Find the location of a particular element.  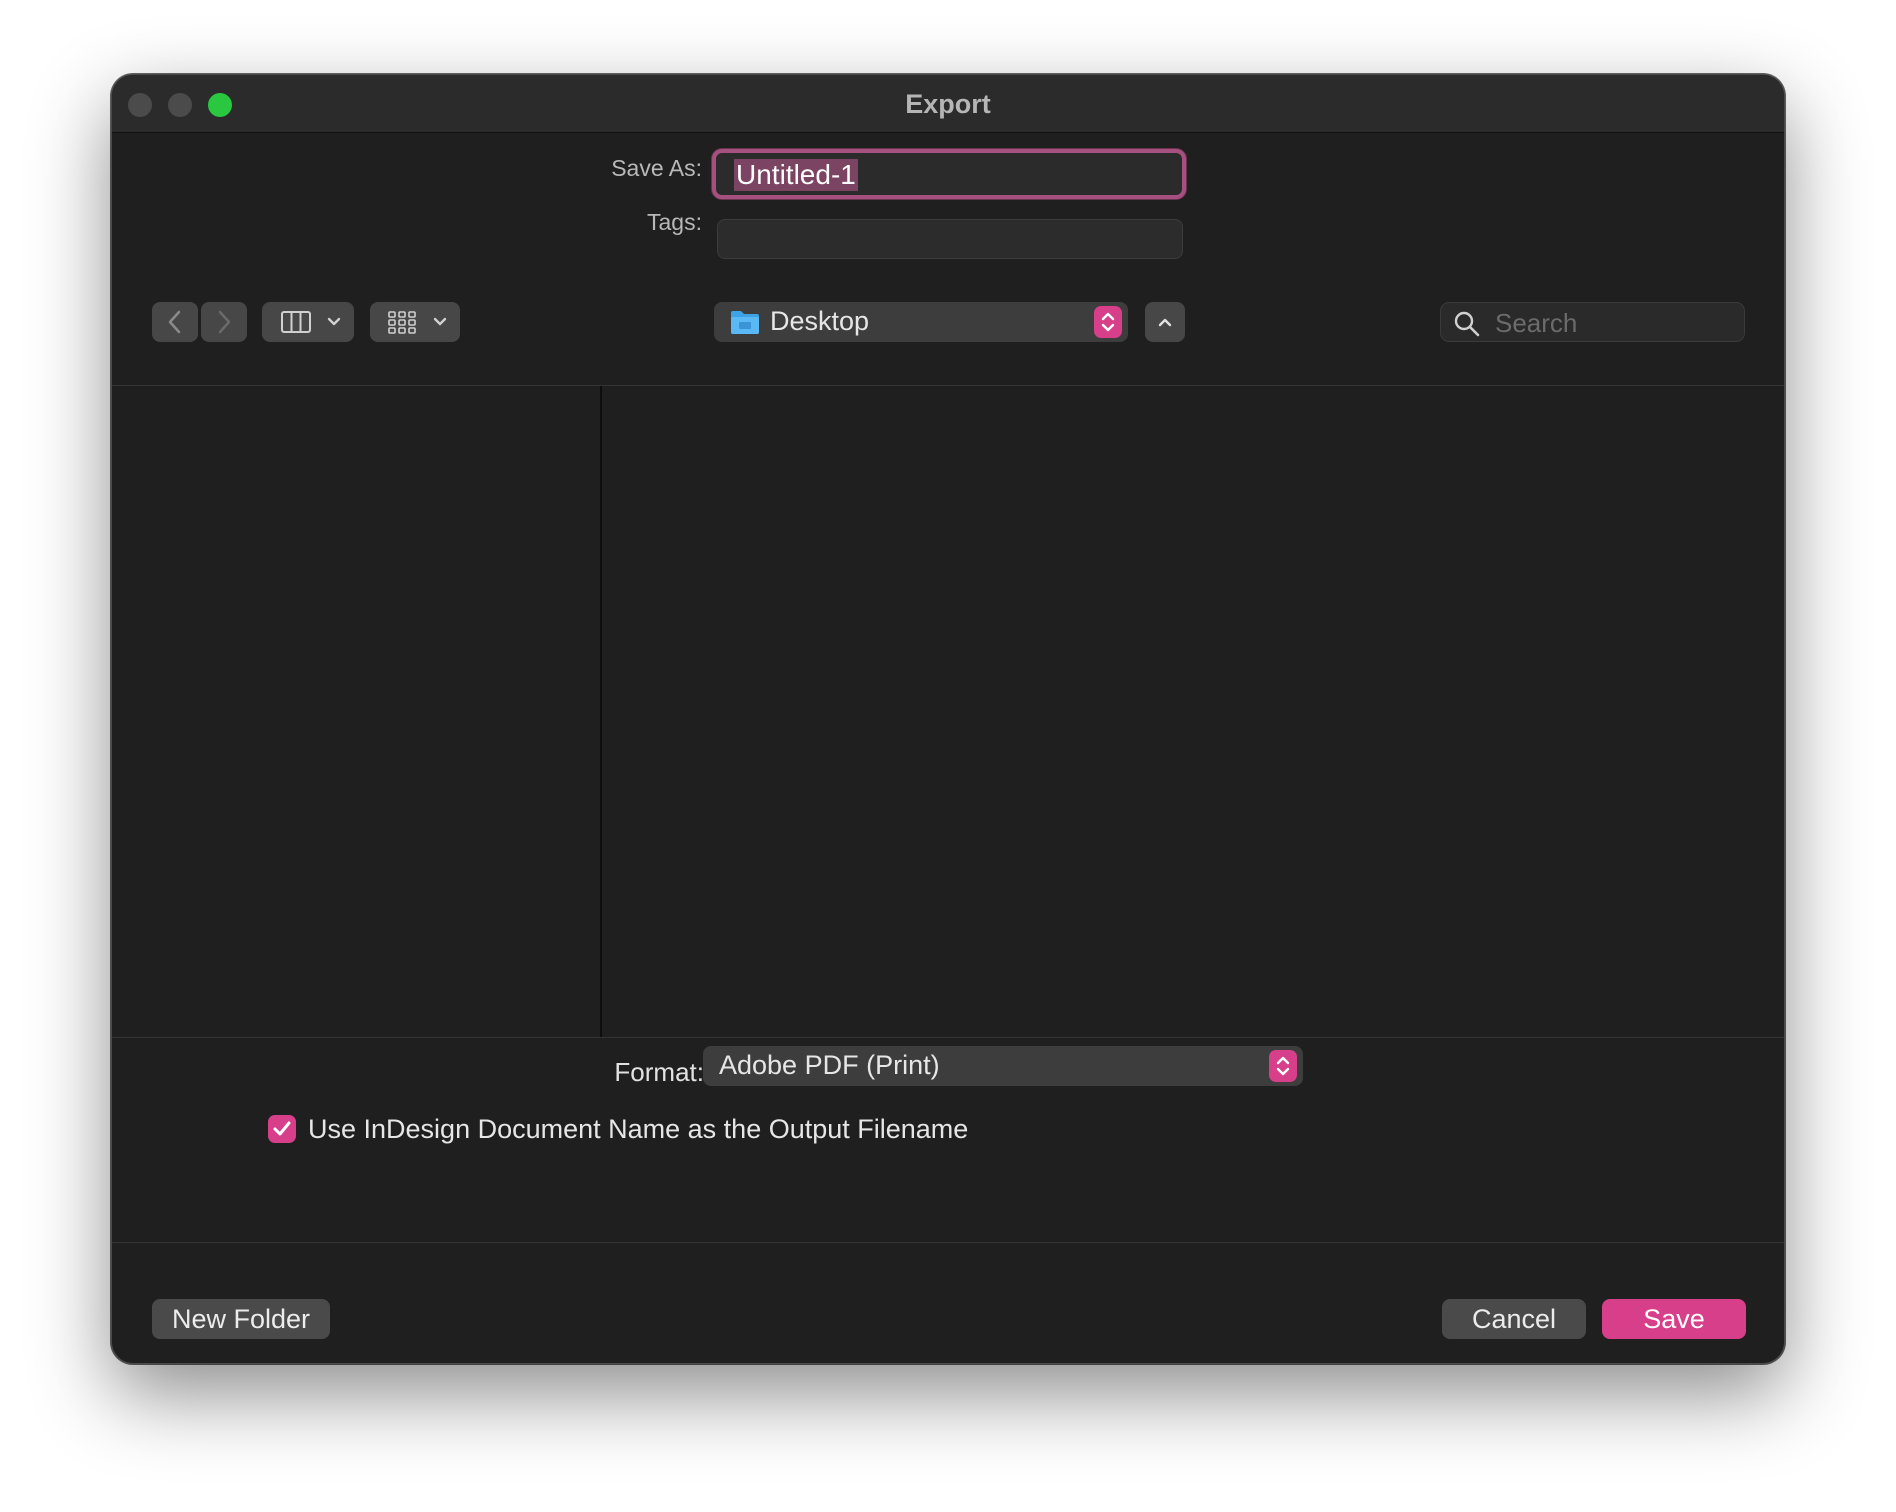

collapse-browser-button is located at coordinates (1165, 322).